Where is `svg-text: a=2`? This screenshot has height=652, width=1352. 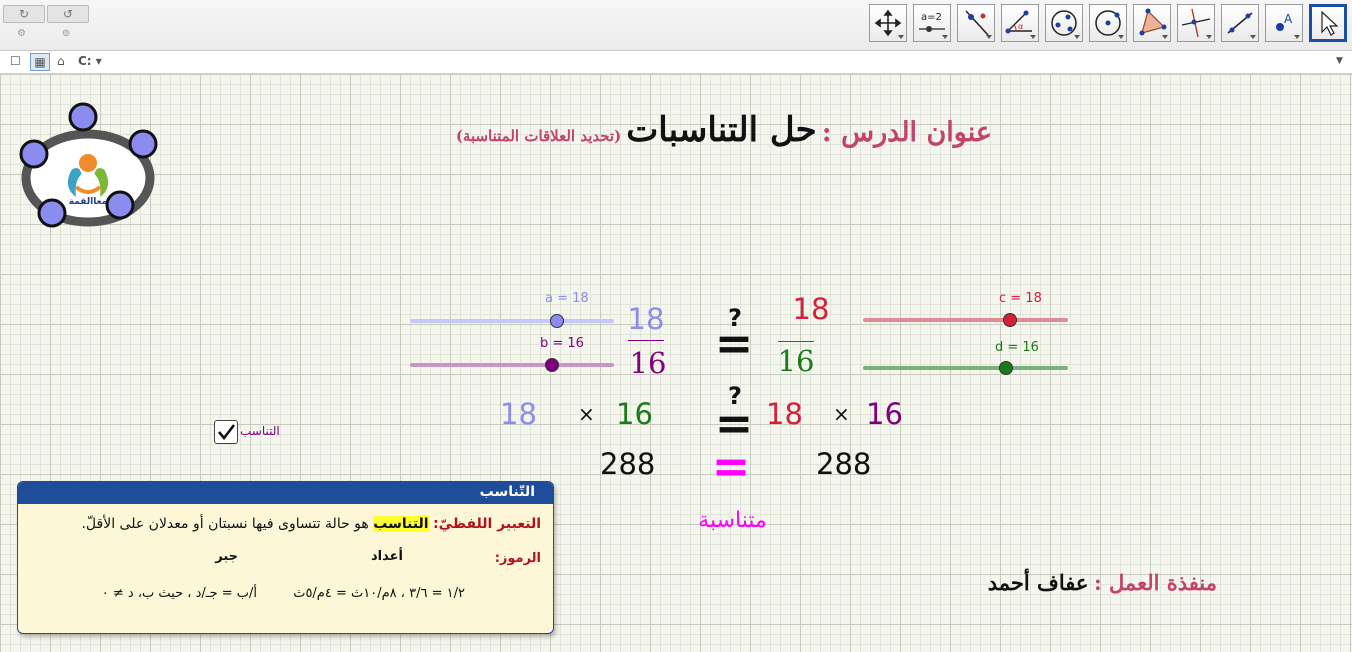
svg-text: a=2 is located at coordinates (931, 17).